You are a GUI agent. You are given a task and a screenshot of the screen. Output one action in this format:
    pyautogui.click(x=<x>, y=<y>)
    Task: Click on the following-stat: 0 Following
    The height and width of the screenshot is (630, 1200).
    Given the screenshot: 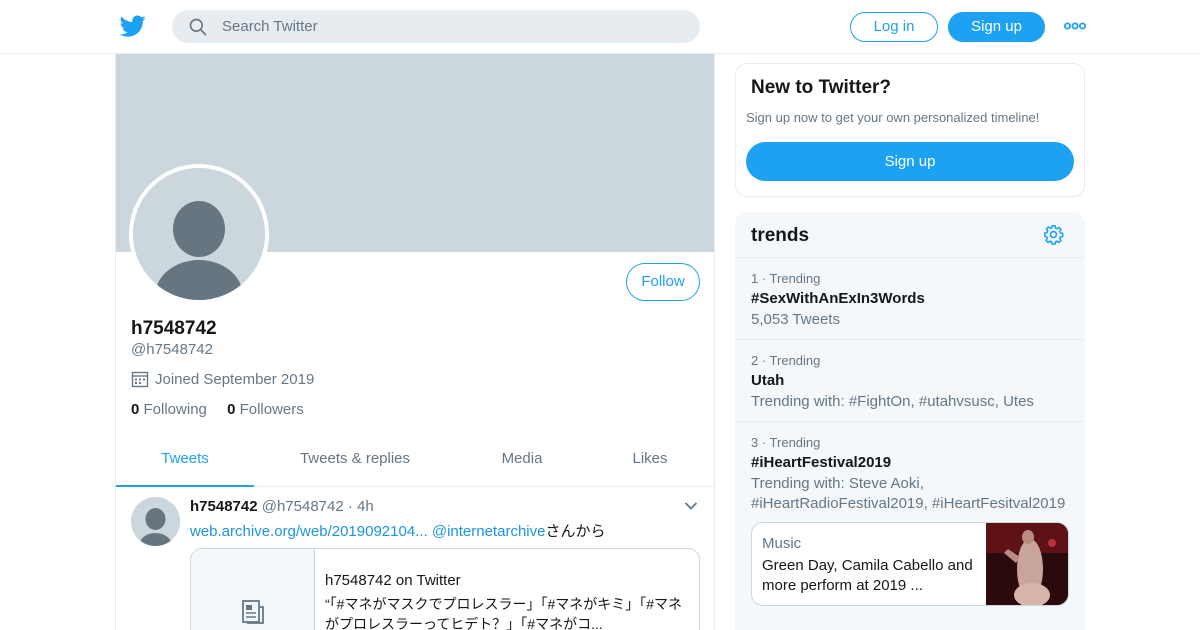 What is the action you would take?
    pyautogui.click(x=169, y=409)
    